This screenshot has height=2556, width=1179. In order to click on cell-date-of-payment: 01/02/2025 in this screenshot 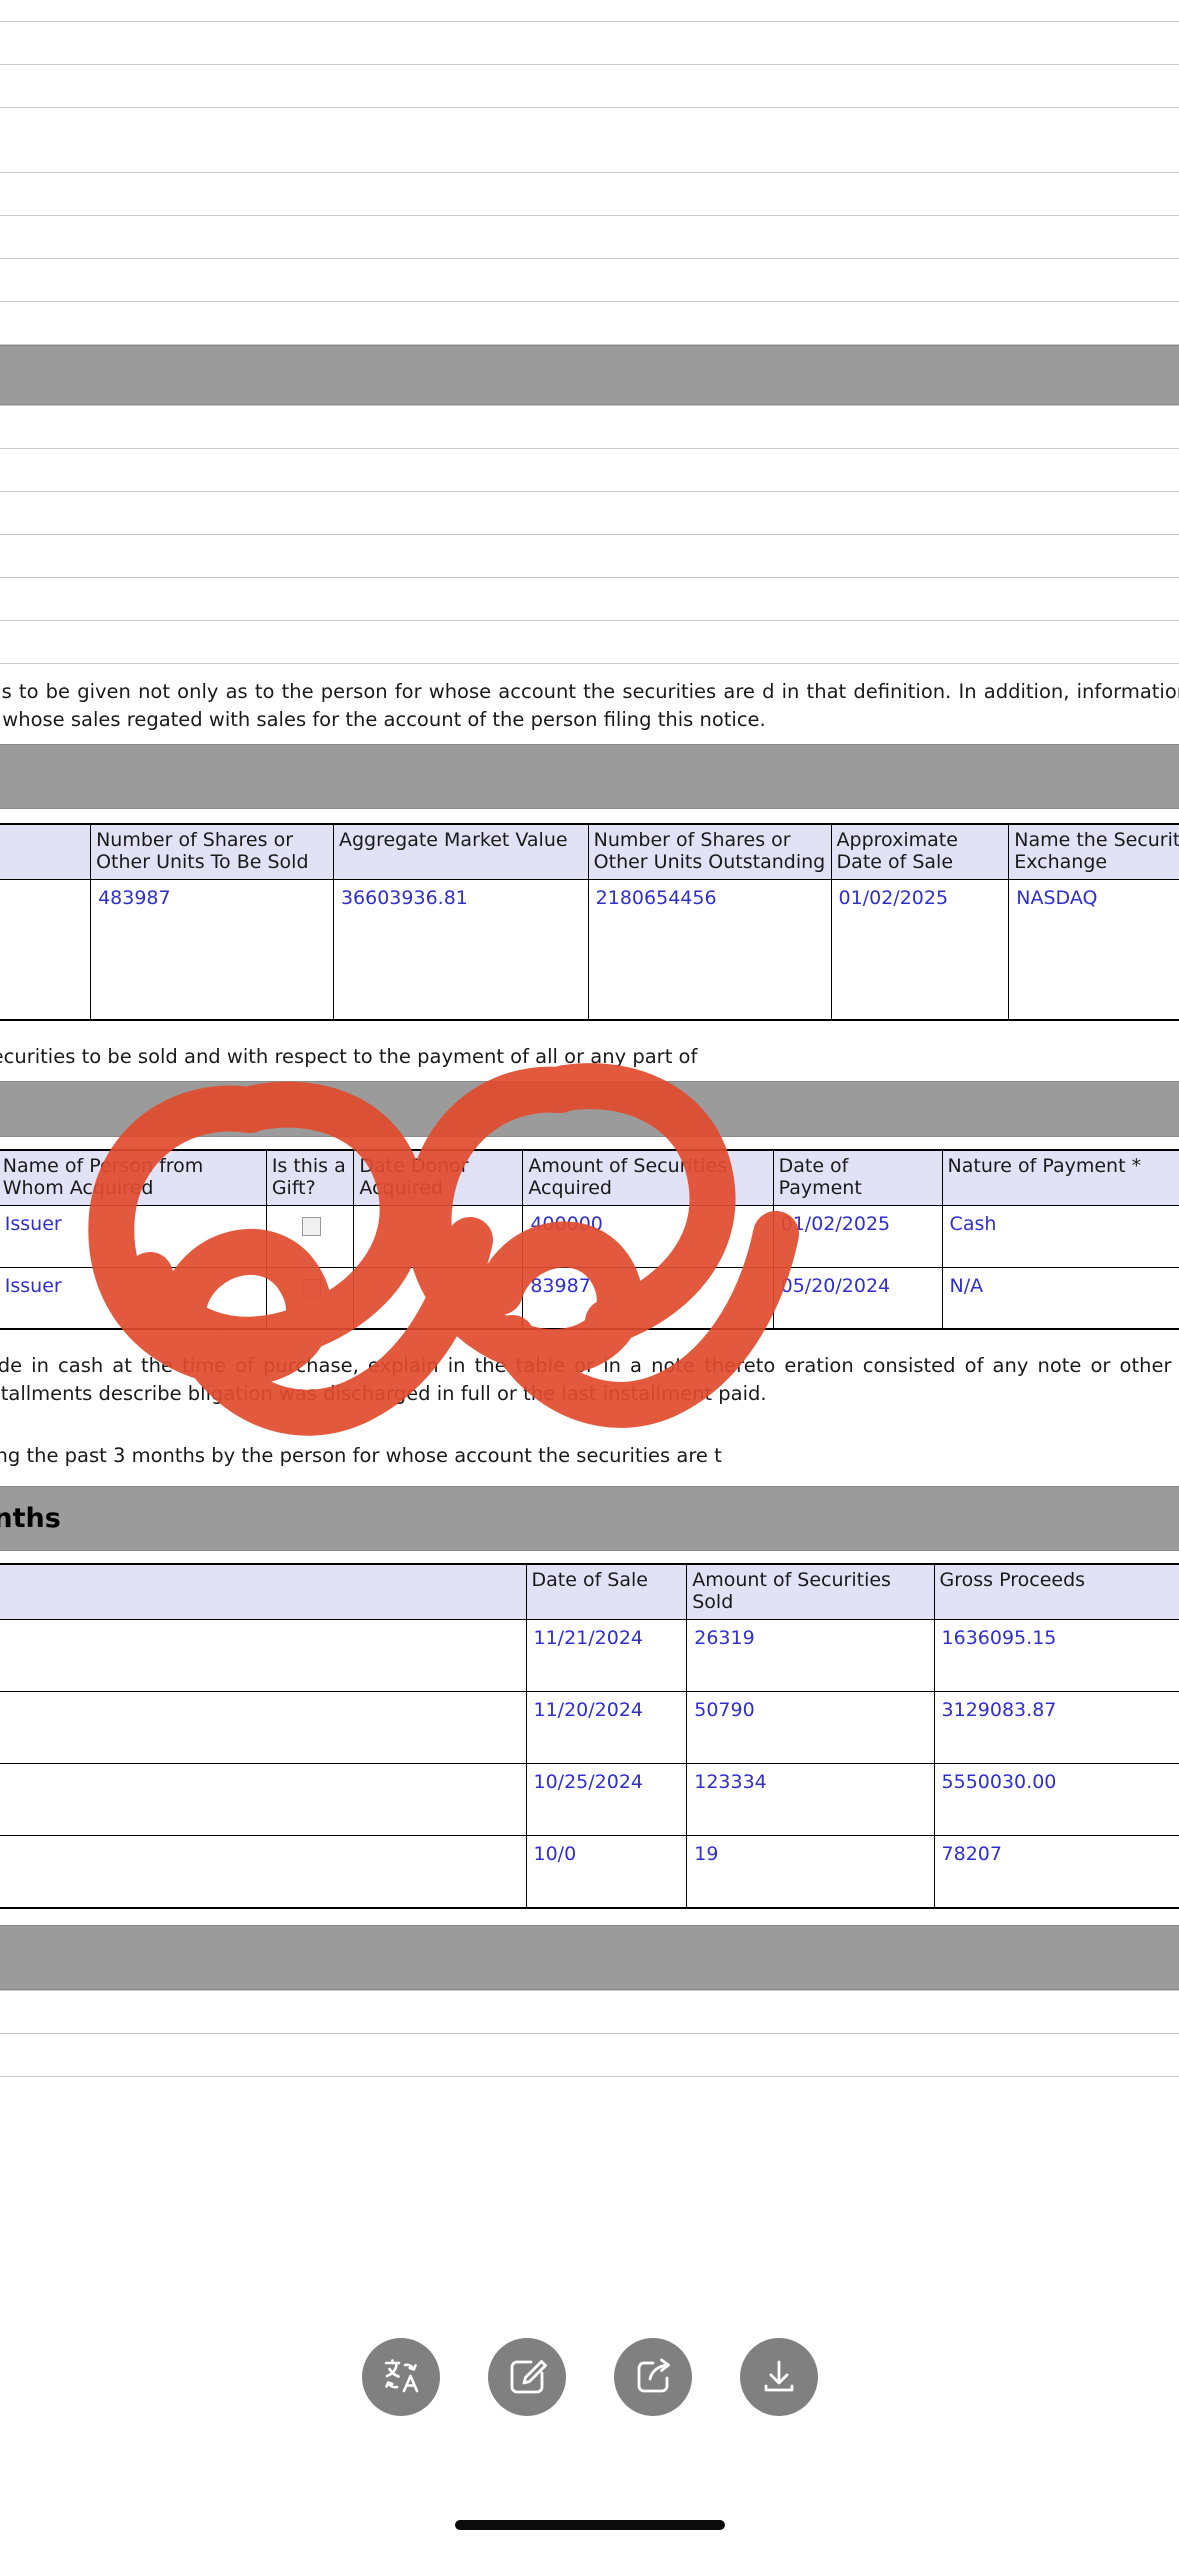, I will do `click(857, 1236)`.